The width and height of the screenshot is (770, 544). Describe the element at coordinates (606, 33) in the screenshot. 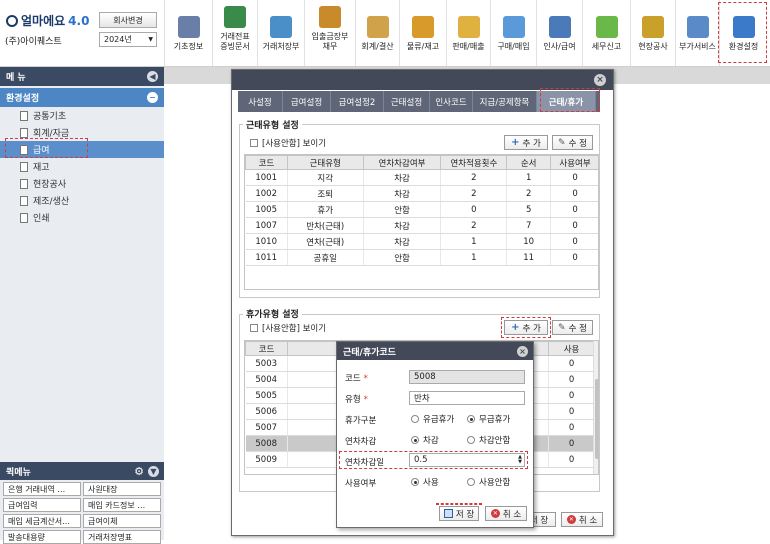

I see `toolbar-tax-button: 세무신고` at that location.